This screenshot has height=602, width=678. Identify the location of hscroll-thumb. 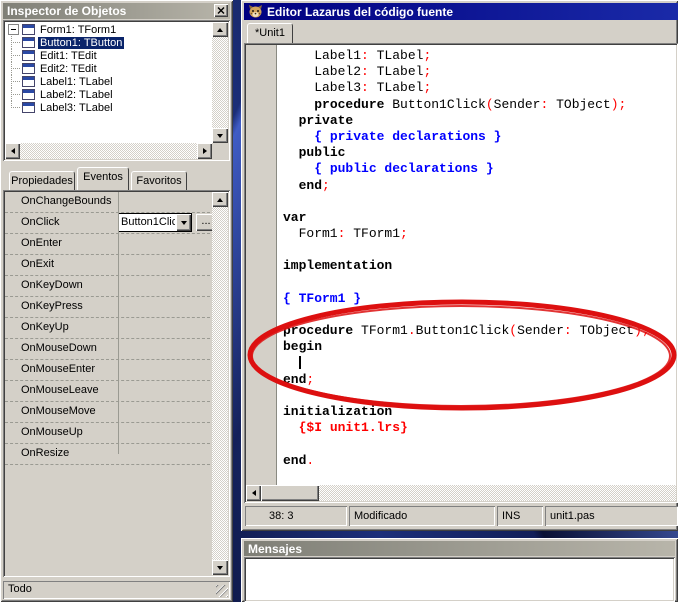
(290, 493).